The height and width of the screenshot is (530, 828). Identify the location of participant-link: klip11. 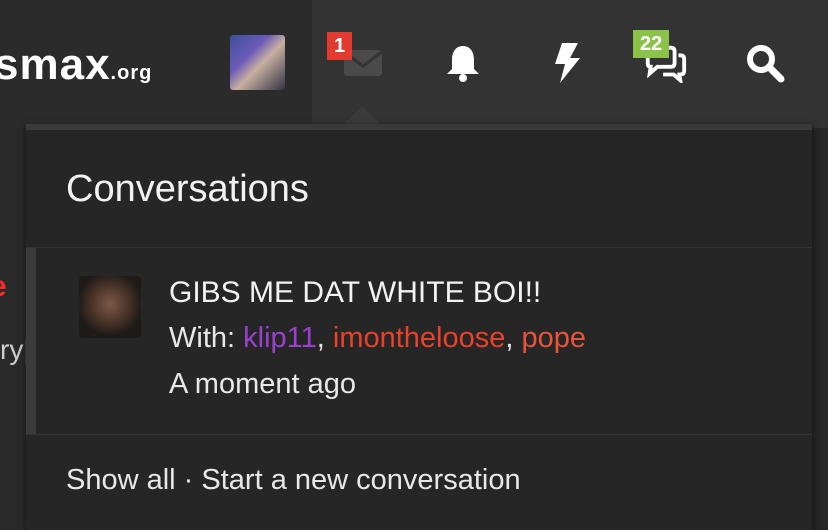
(280, 338).